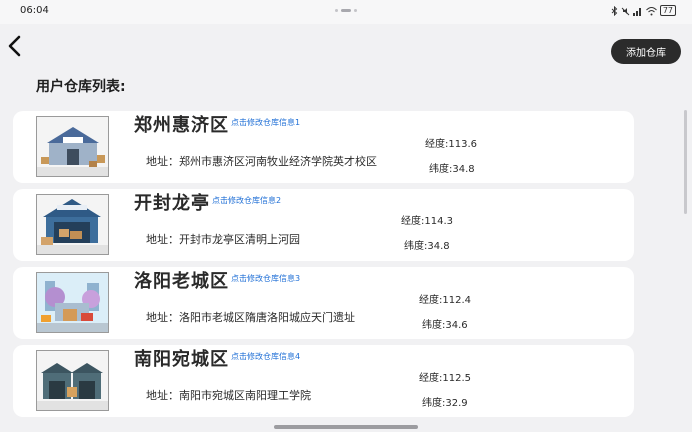 This screenshot has height=432, width=692. Describe the element at coordinates (625, 11) in the screenshot. I see `mute-icon` at that location.